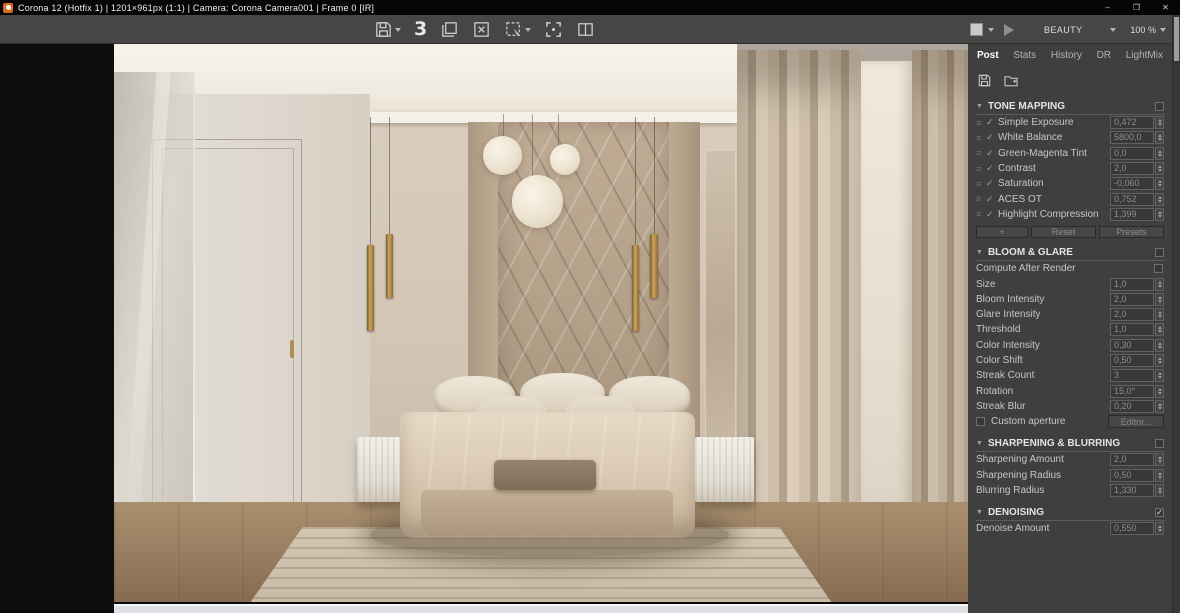 Image resolution: width=1180 pixels, height=613 pixels. Describe the element at coordinates (1066, 55) in the screenshot. I see `tab-history: History` at that location.